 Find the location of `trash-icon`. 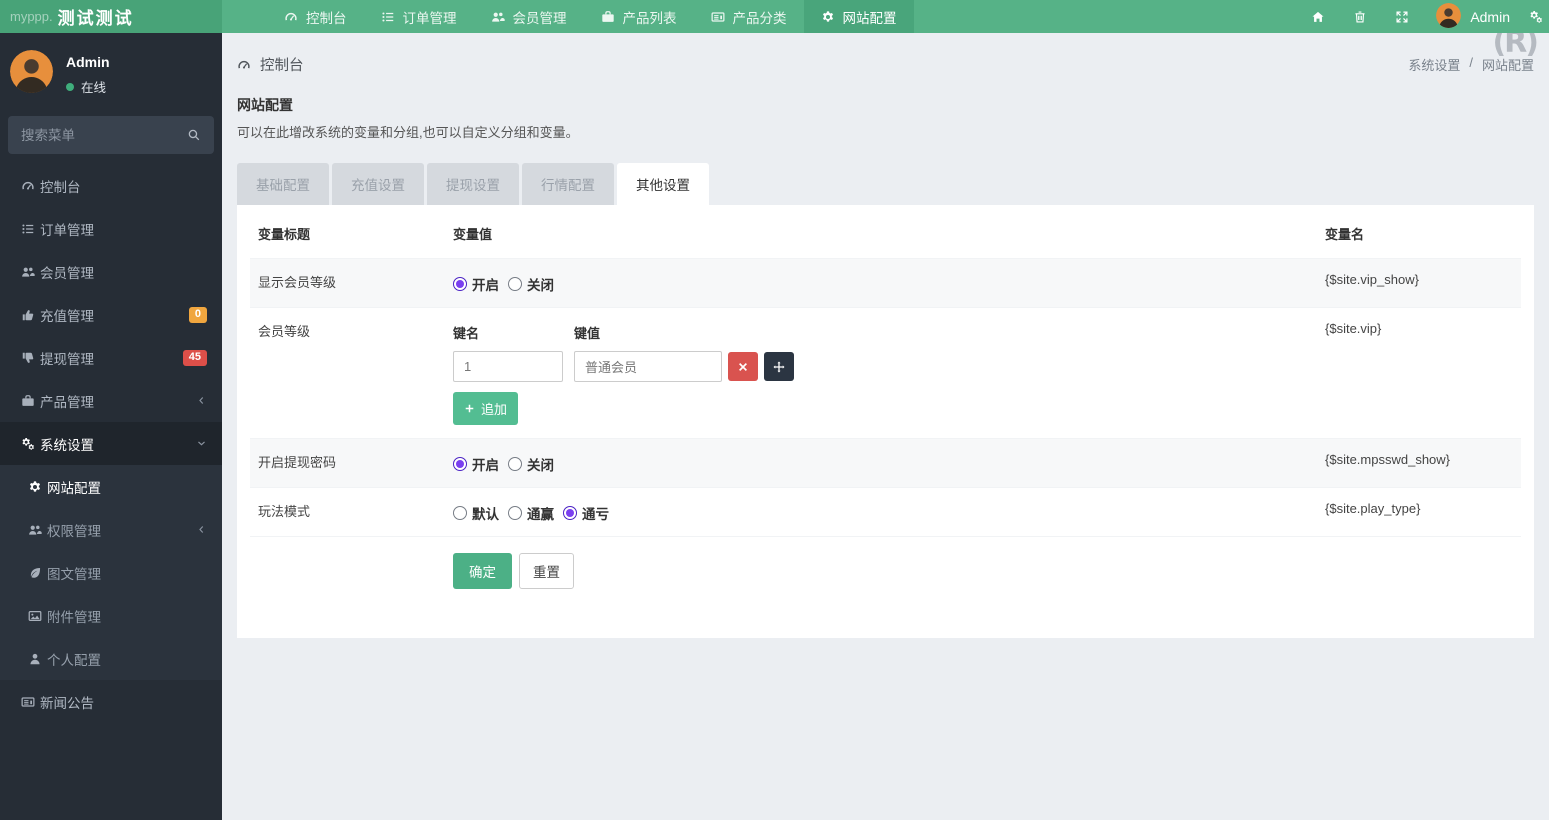

trash-icon is located at coordinates (1360, 17).